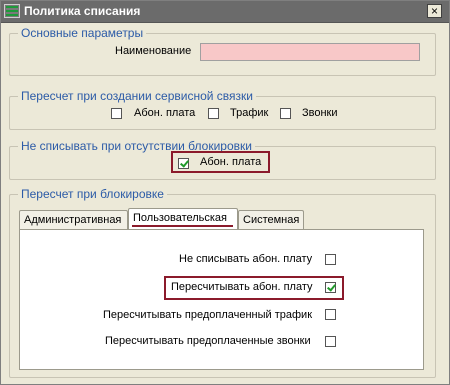 The width and height of the screenshot is (450, 385). I want to click on option-recalc-traffic-checkbox, so click(330, 314).